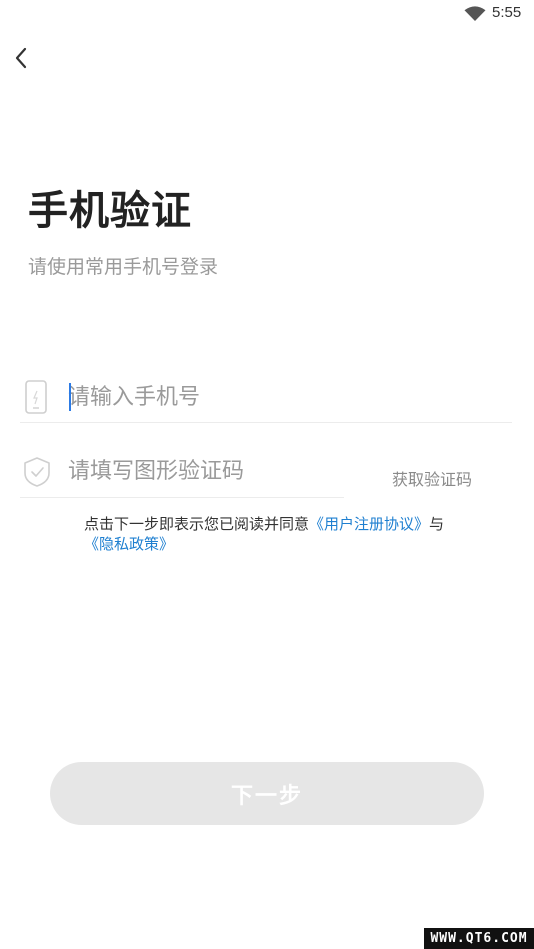 Image resolution: width=534 pixels, height=949 pixels. Describe the element at coordinates (70, 397) in the screenshot. I see `text-caret` at that location.